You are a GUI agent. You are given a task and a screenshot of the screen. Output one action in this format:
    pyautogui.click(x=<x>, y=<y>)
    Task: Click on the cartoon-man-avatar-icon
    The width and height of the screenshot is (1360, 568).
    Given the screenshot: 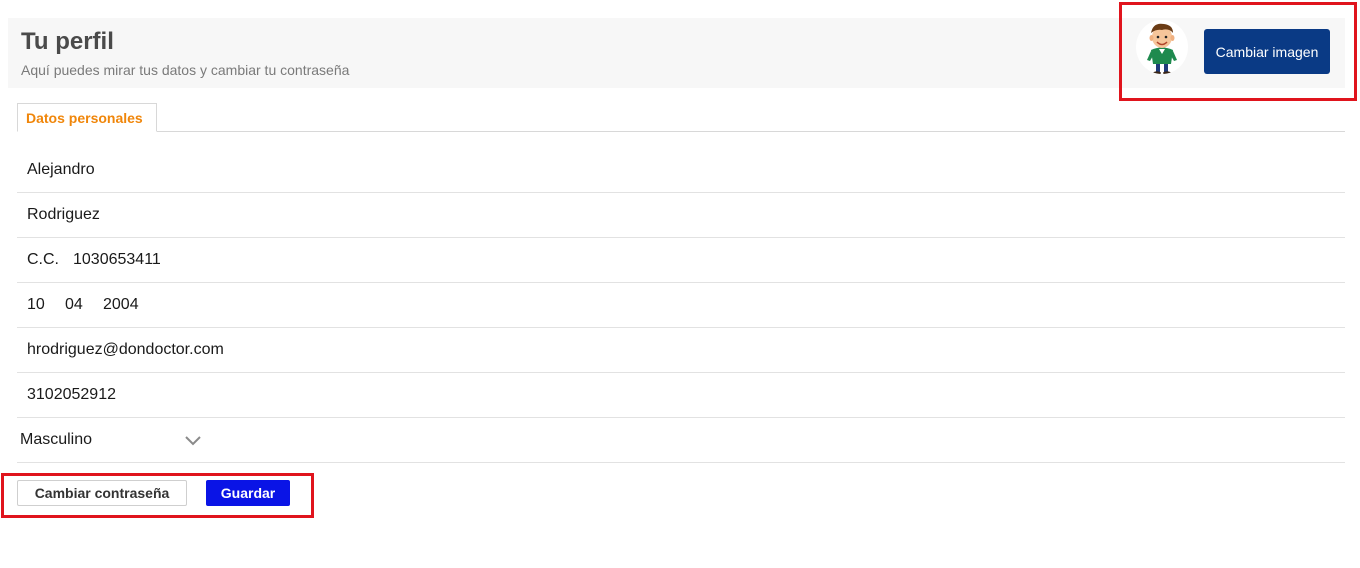 What is the action you would take?
    pyautogui.click(x=1162, y=48)
    